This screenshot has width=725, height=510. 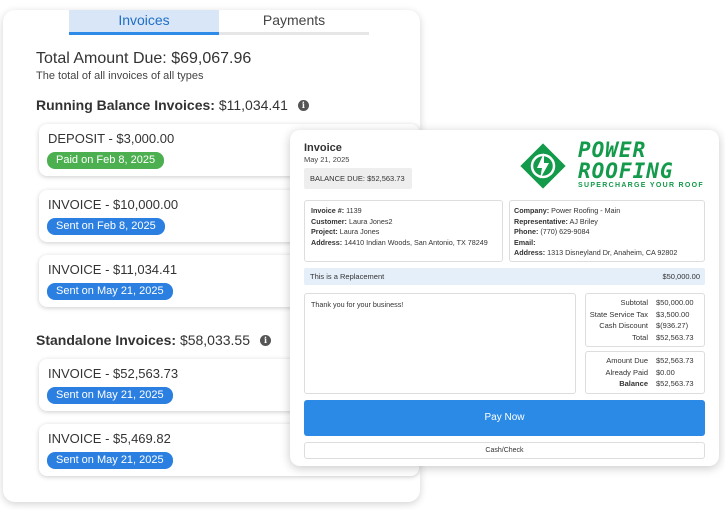 What do you see at coordinates (294, 22) in the screenshot?
I see `tab-payments: Payments` at bounding box center [294, 22].